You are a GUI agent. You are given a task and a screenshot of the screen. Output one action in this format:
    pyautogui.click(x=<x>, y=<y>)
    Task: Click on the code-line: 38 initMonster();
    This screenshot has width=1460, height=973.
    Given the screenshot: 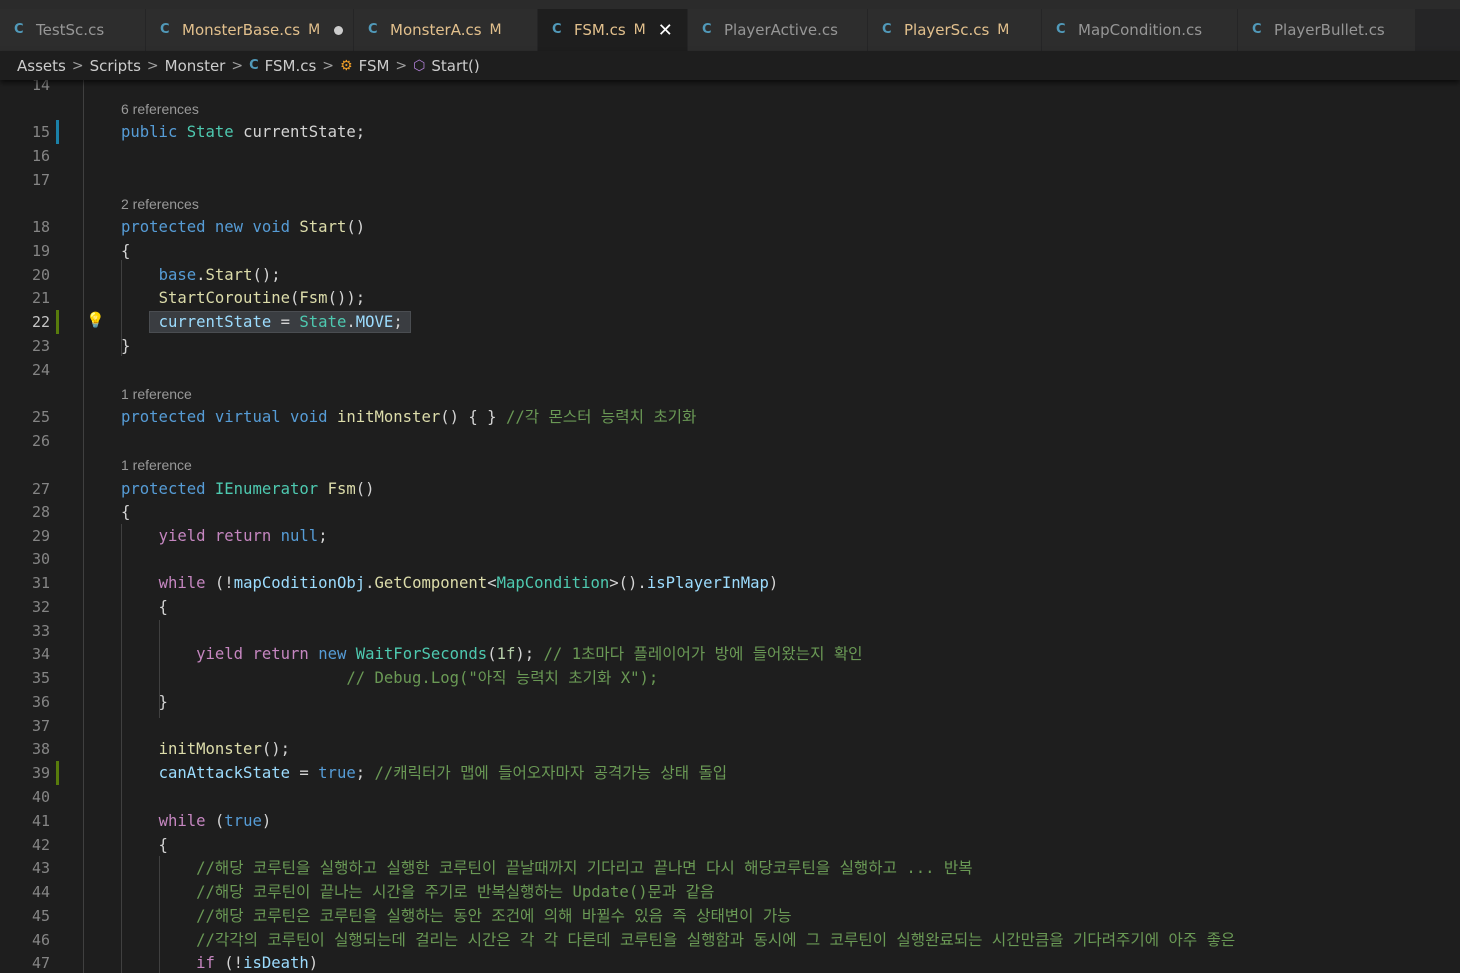 What is the action you would take?
    pyautogui.click(x=730, y=749)
    